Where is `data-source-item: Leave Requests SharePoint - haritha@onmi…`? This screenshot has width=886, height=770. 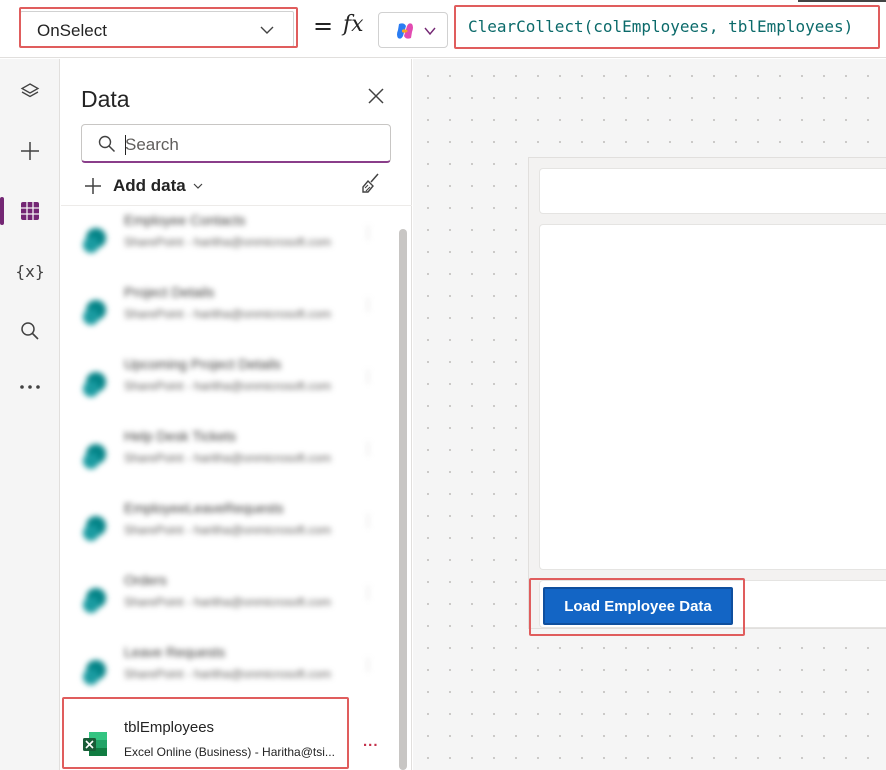
data-source-item: Leave Requests SharePoint - haritha@onmi… is located at coordinates (230, 674).